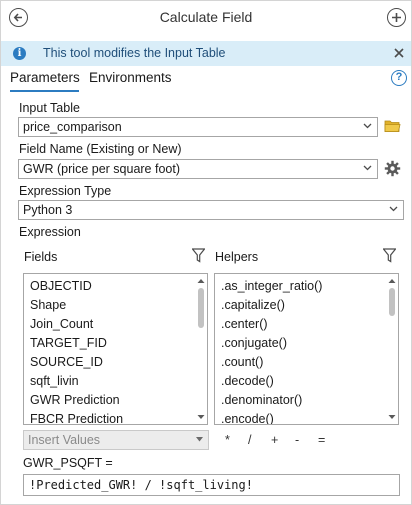  I want to click on folder-icon, so click(392, 126).